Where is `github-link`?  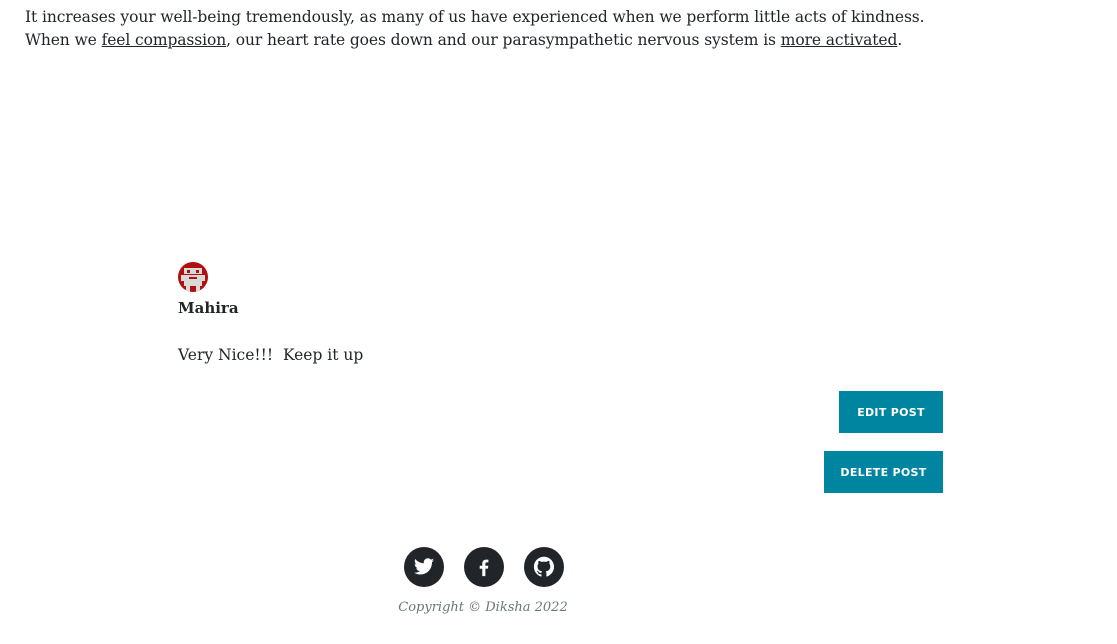
github-link is located at coordinates (544, 567).